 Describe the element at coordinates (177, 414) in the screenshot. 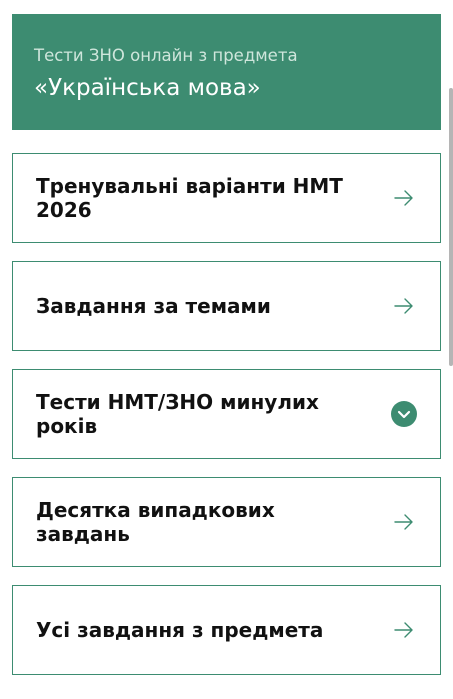

I see `card-label: Тести НМТ/ЗНО минулих років` at that location.